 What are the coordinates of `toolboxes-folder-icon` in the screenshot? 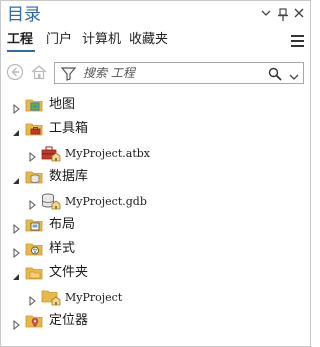 It's located at (34, 129).